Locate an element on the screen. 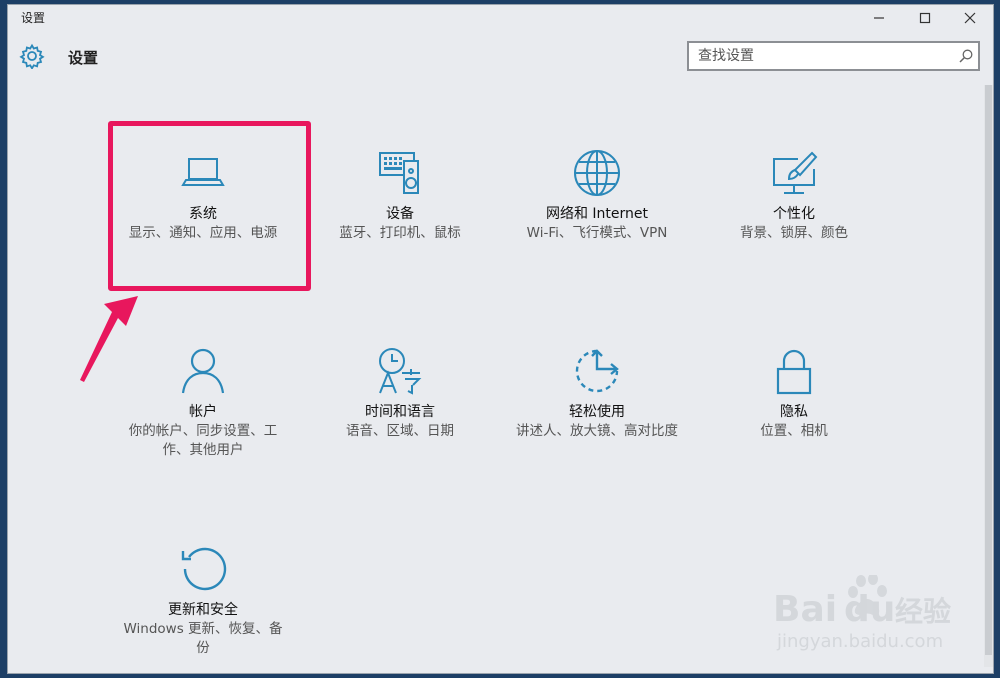  tile-accounts-title: 帐户 is located at coordinates (203, 412).